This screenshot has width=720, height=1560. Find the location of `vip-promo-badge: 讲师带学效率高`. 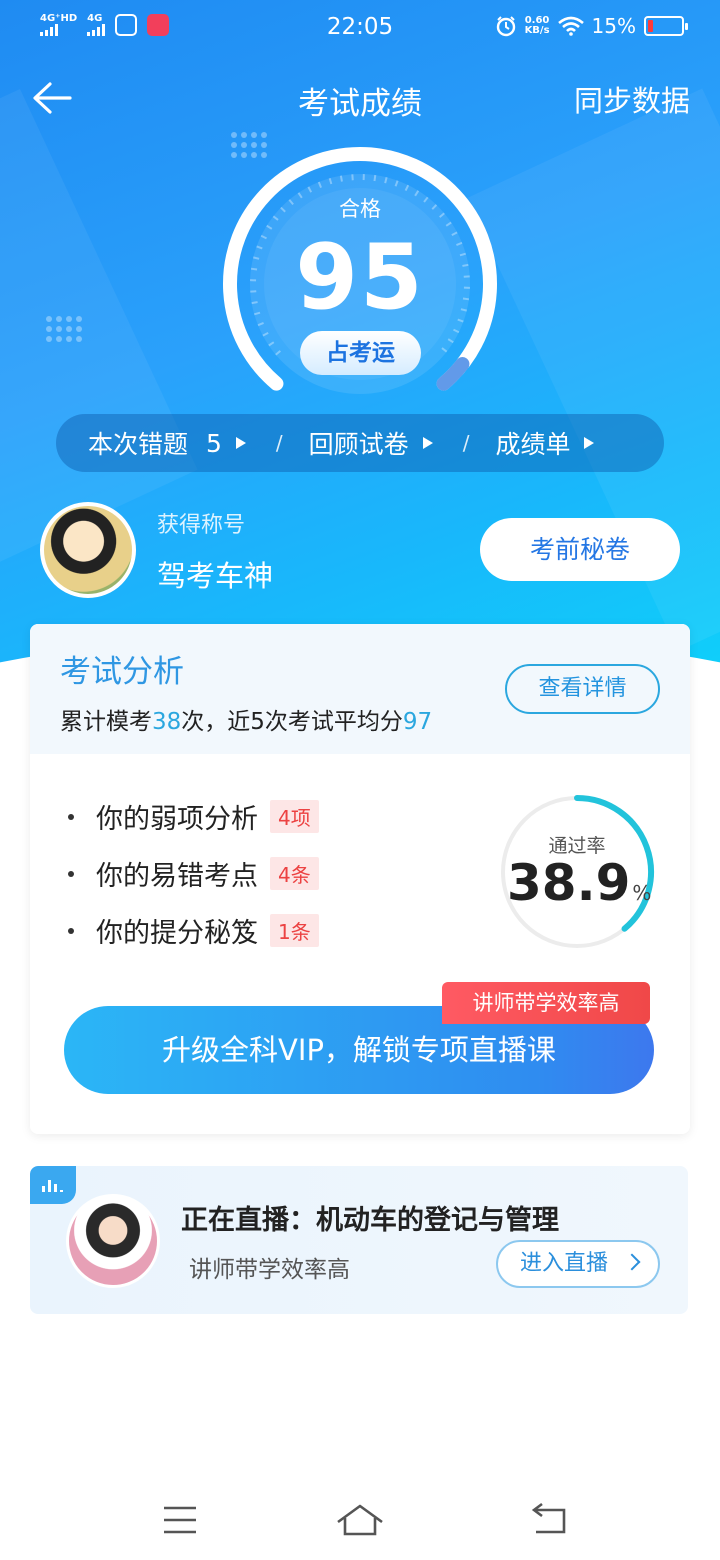

vip-promo-badge: 讲师带学效率高 is located at coordinates (546, 1003).